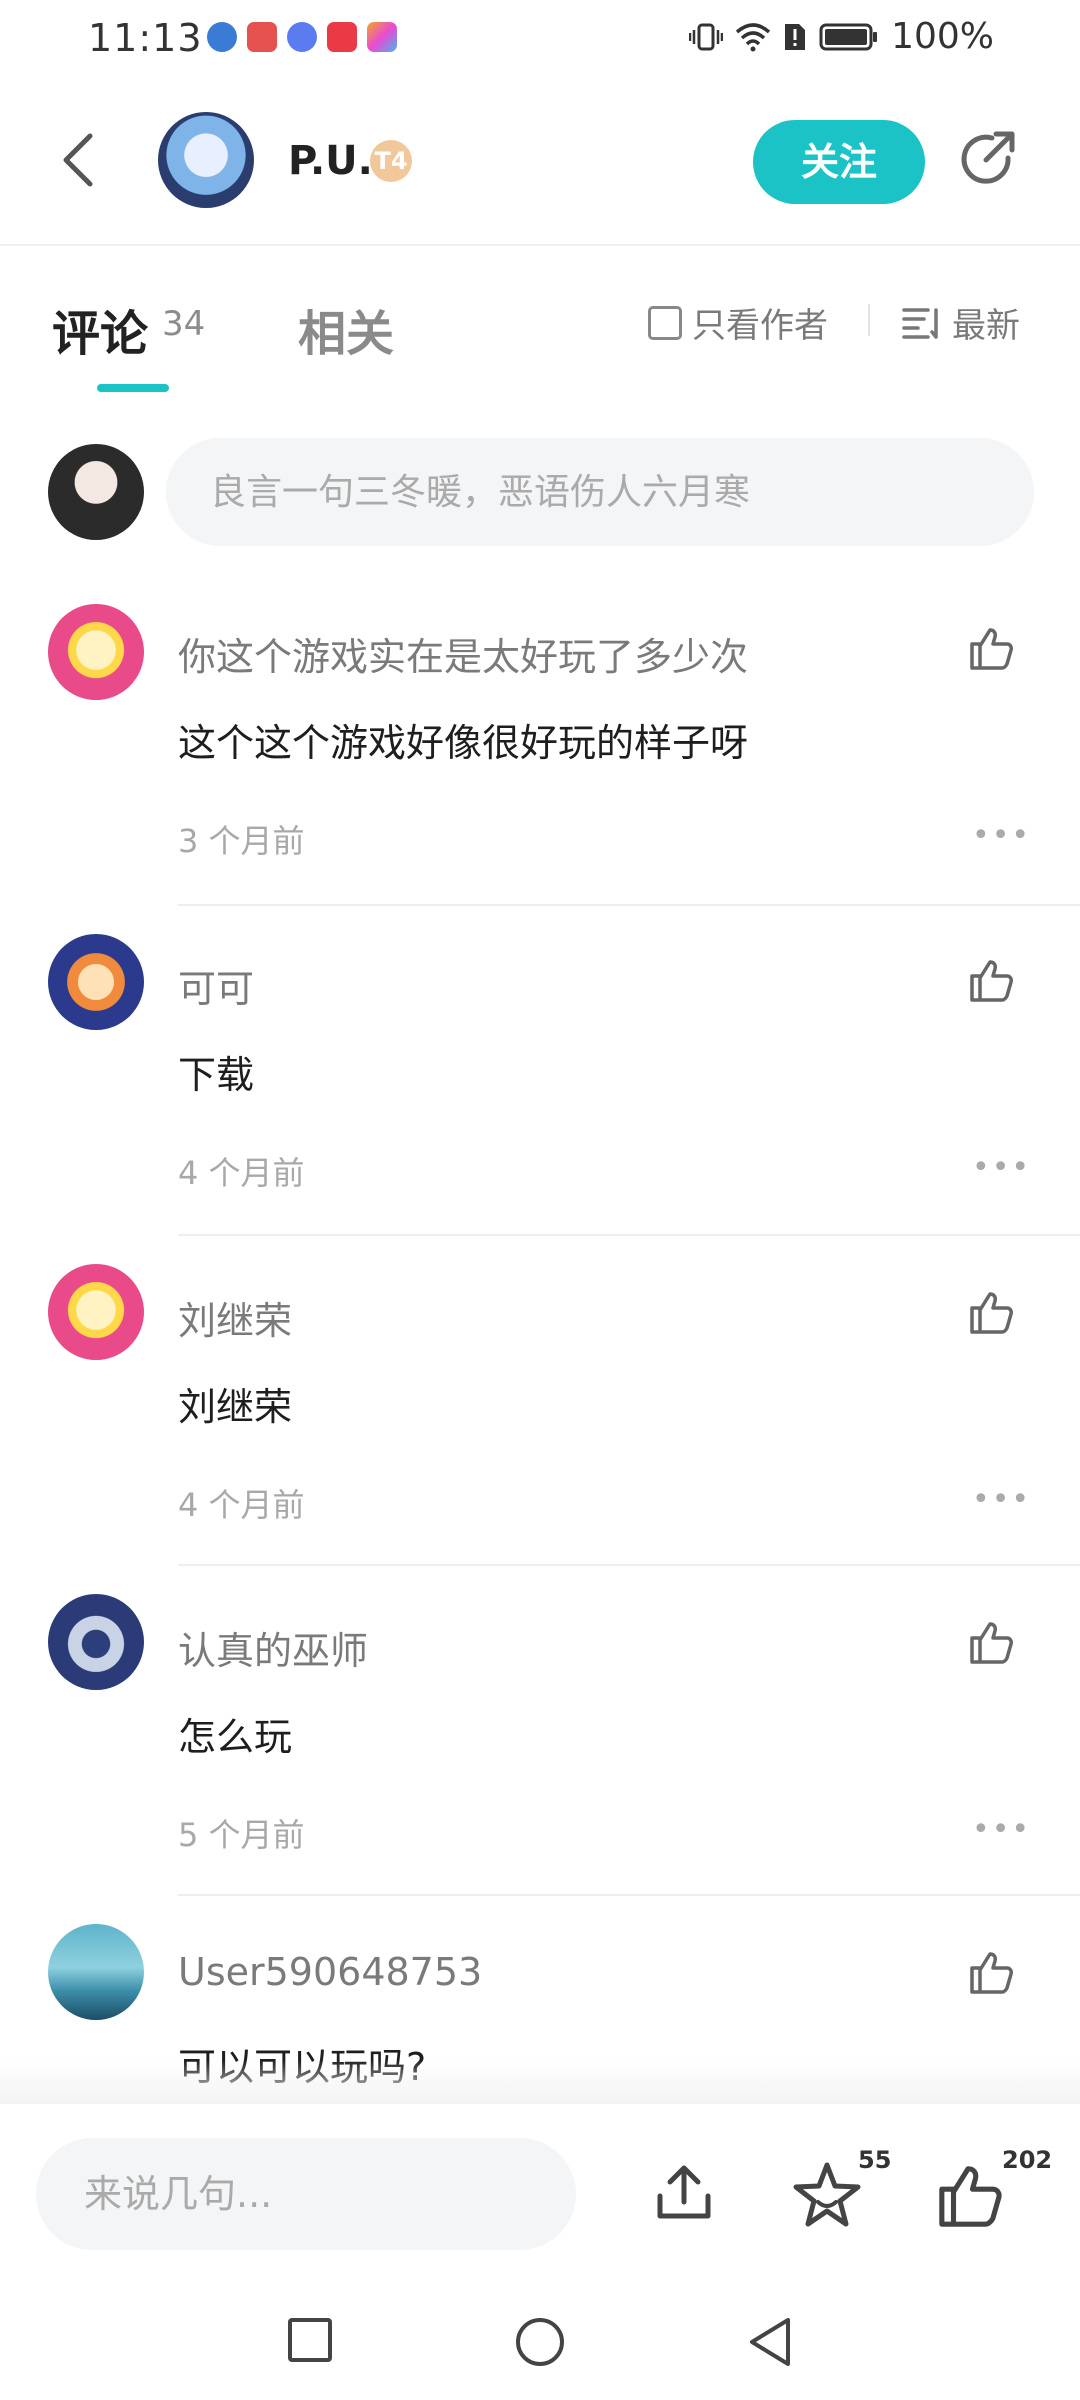 This screenshot has height=2400, width=1080. I want to click on back-button-icon, so click(770, 2342).